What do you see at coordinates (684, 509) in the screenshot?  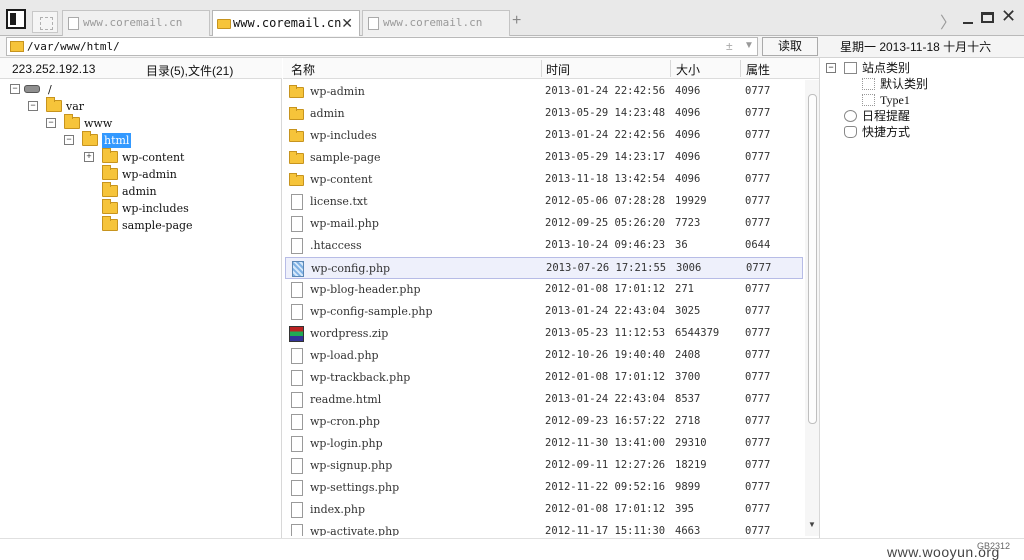 I see `file-size: 395` at bounding box center [684, 509].